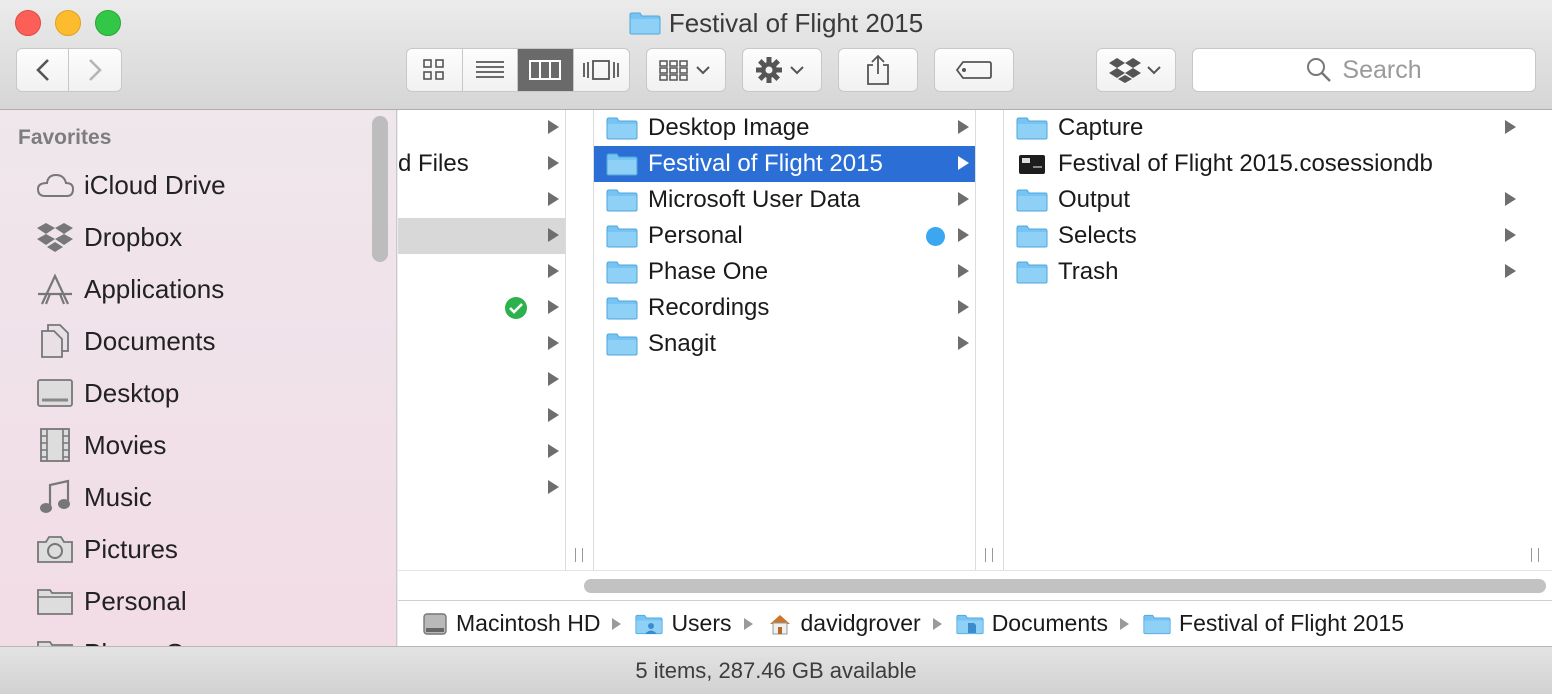  What do you see at coordinates (1050, 623) in the screenshot?
I see `crumb-label: Documents` at bounding box center [1050, 623].